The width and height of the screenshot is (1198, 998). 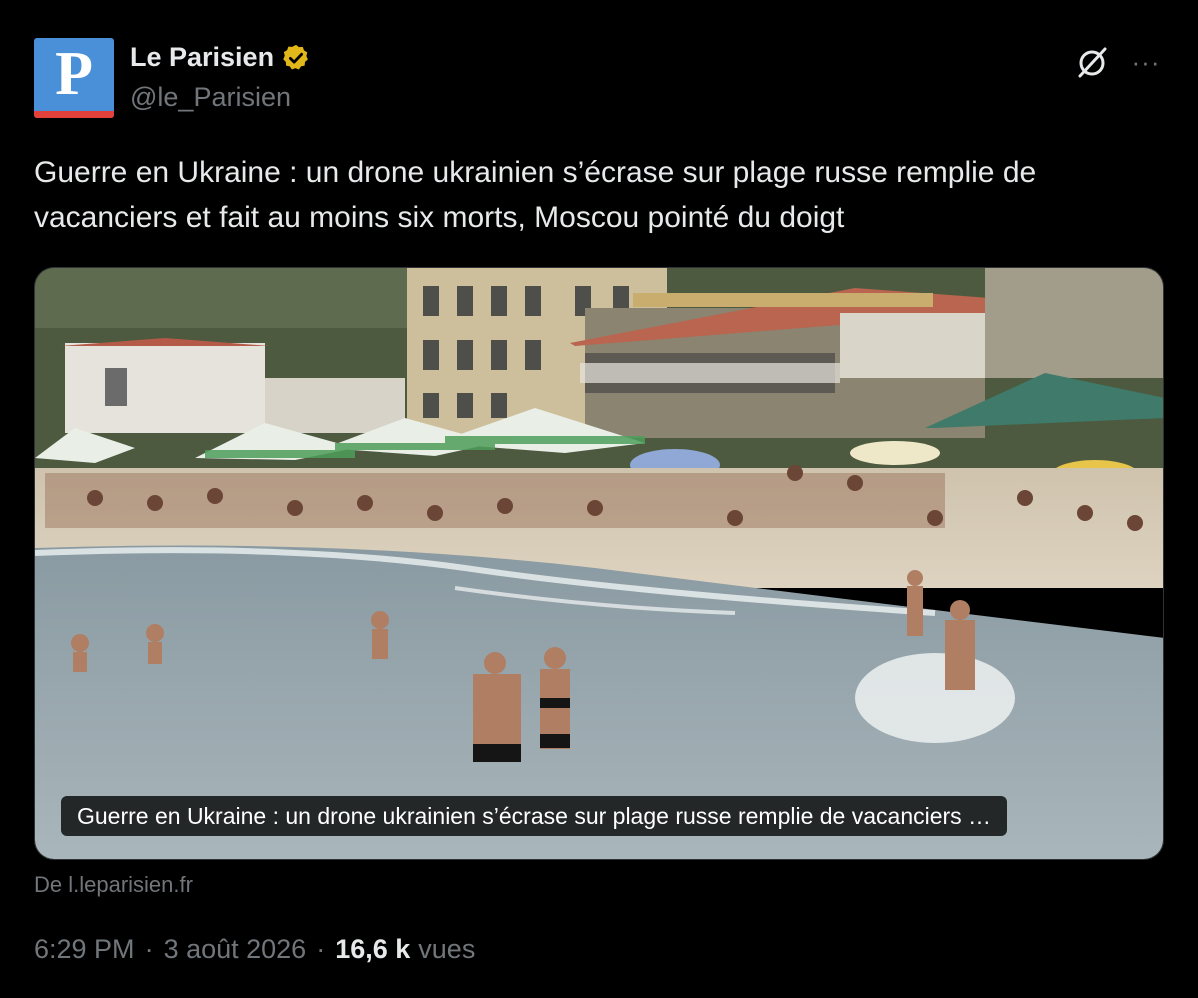 I want to click on avatar-red-bar, so click(x=74, y=114).